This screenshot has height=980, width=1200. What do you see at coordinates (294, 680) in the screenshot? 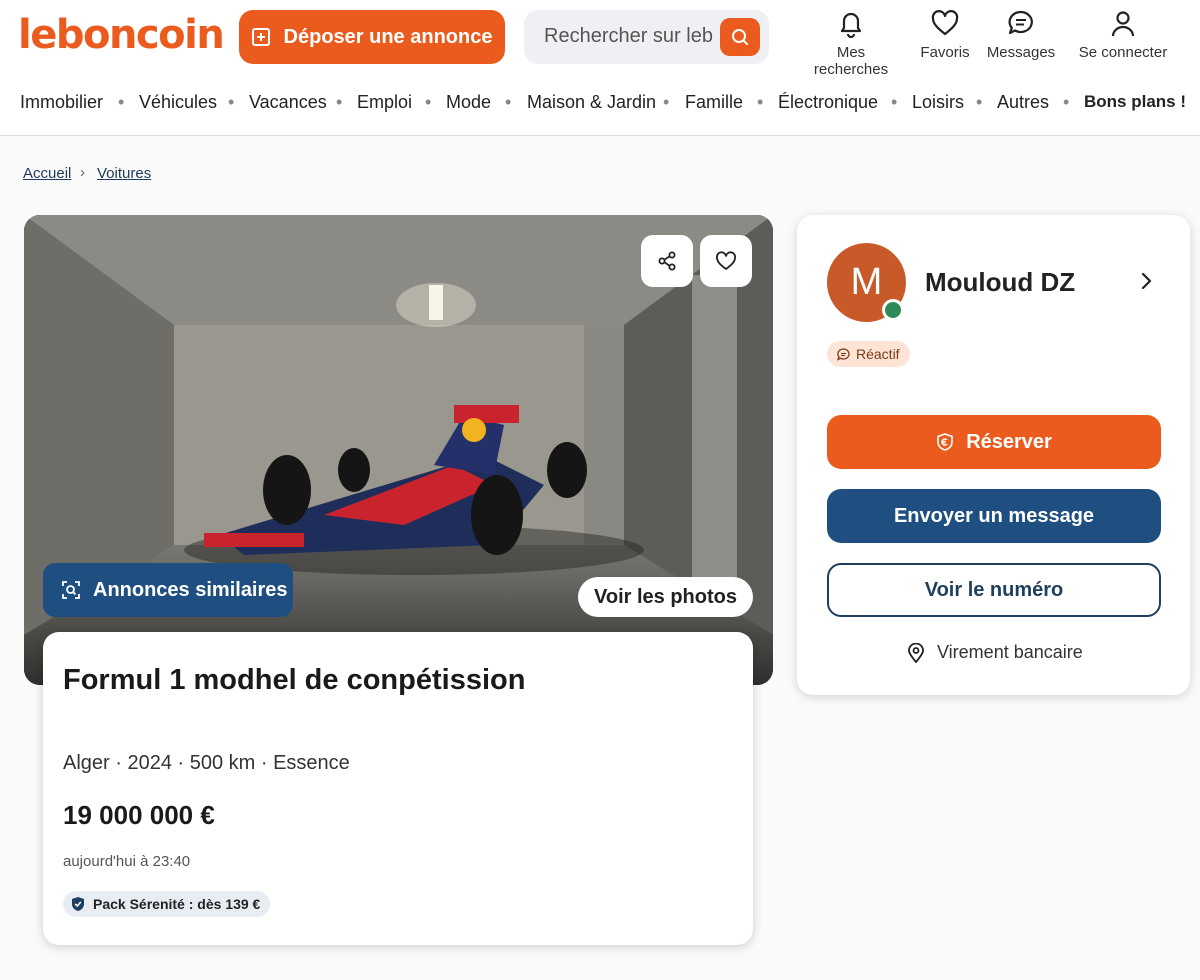
I see `listing-title: Formul 1 modhel de conpétission` at bounding box center [294, 680].